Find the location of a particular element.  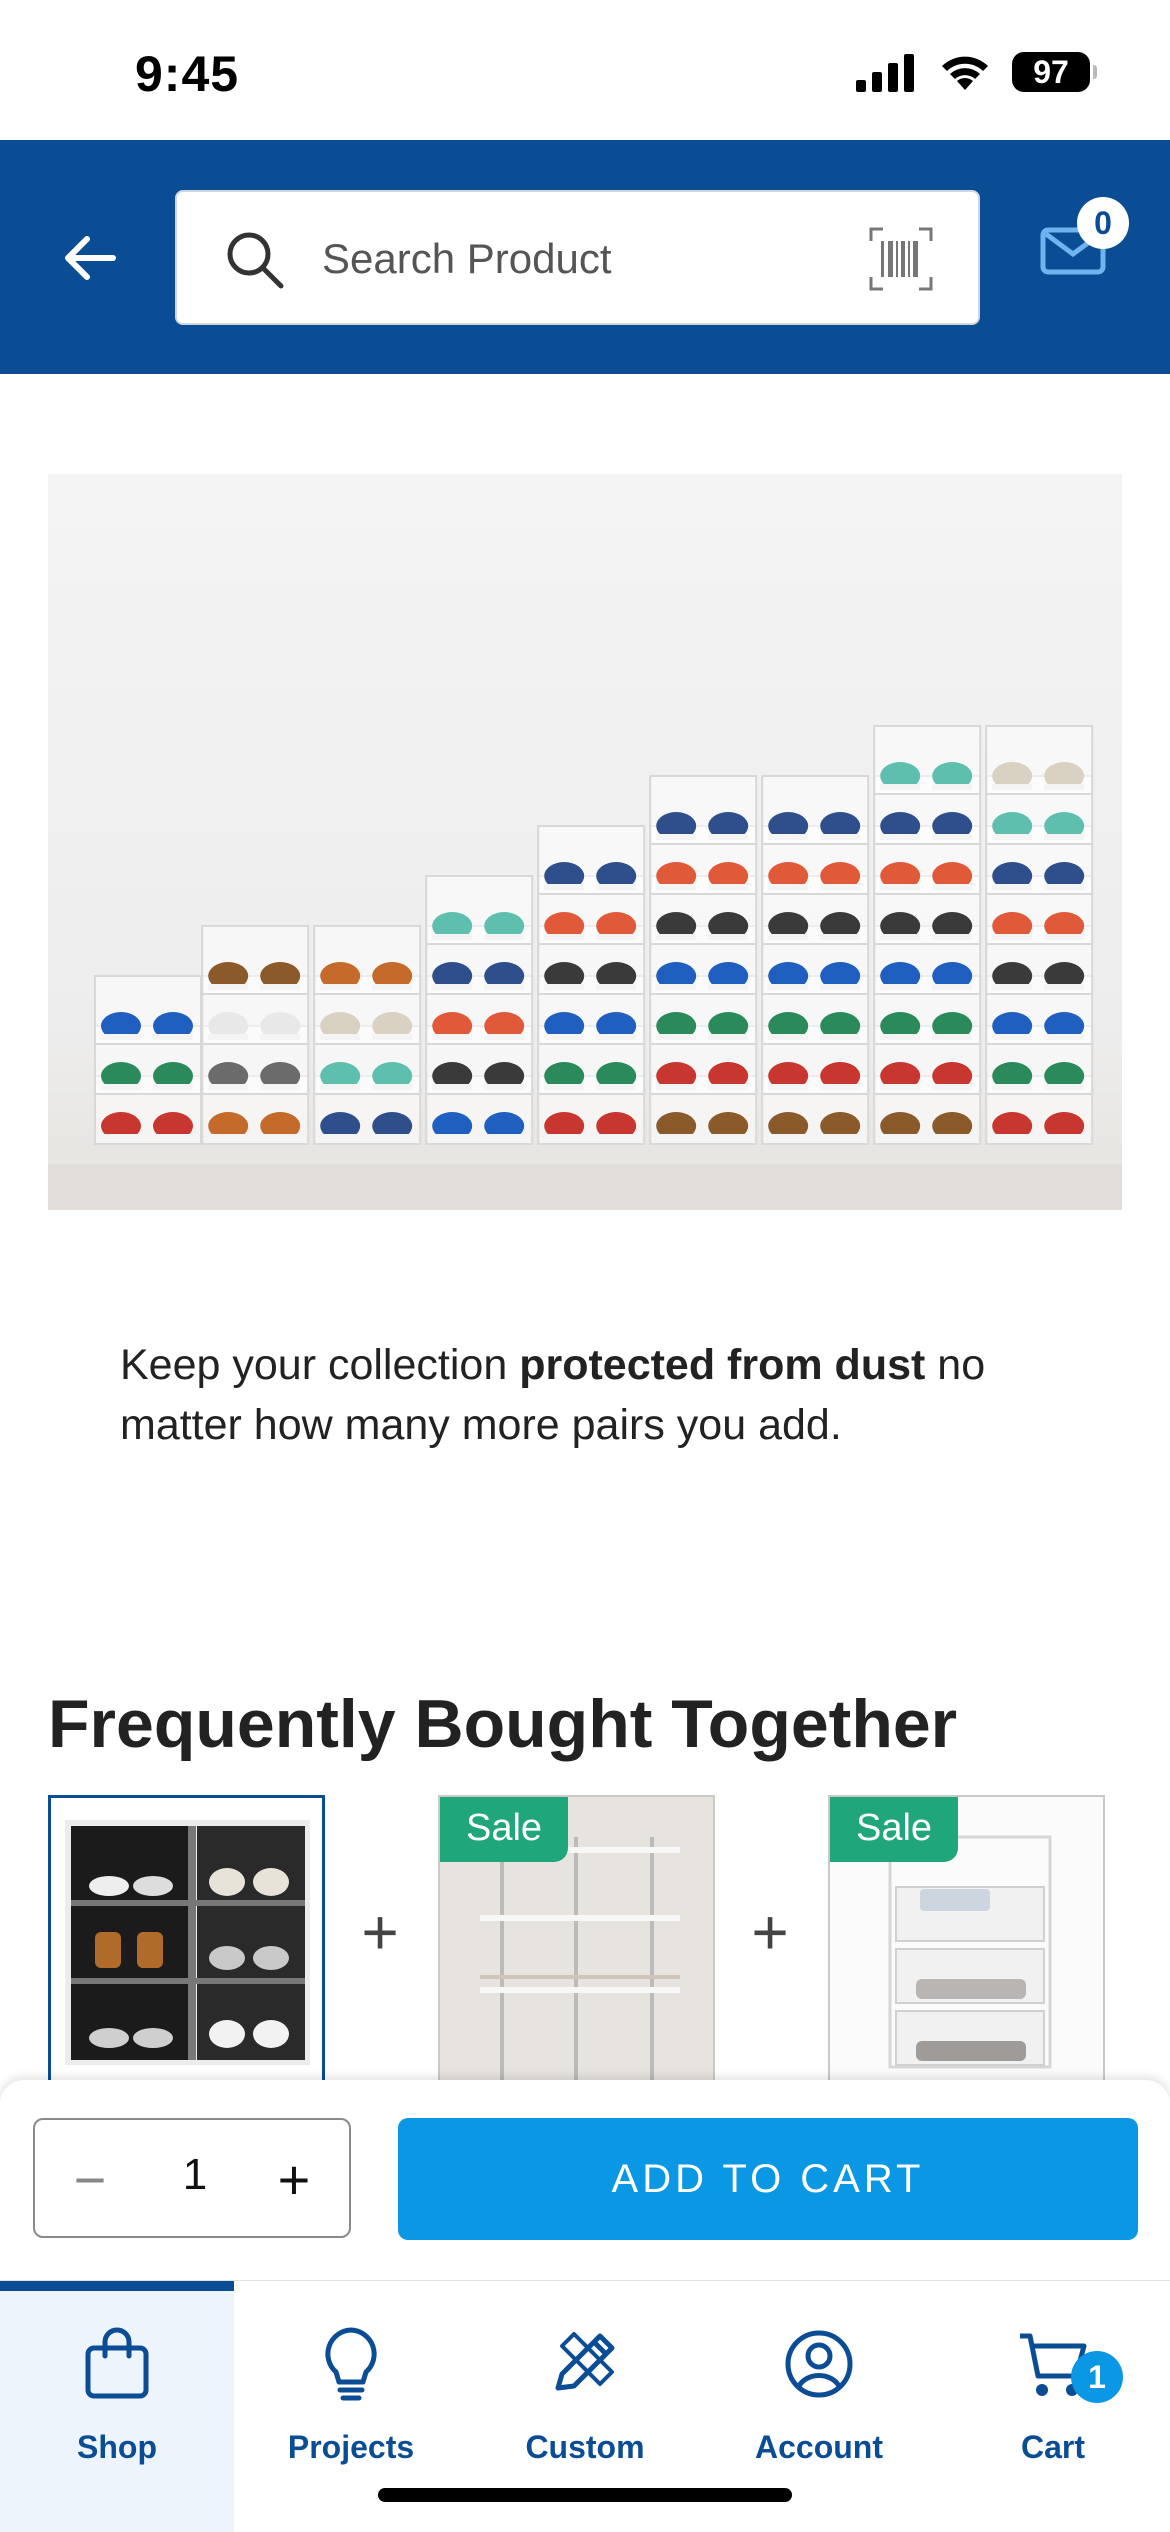

status-icons: 97 is located at coordinates (976, 72).